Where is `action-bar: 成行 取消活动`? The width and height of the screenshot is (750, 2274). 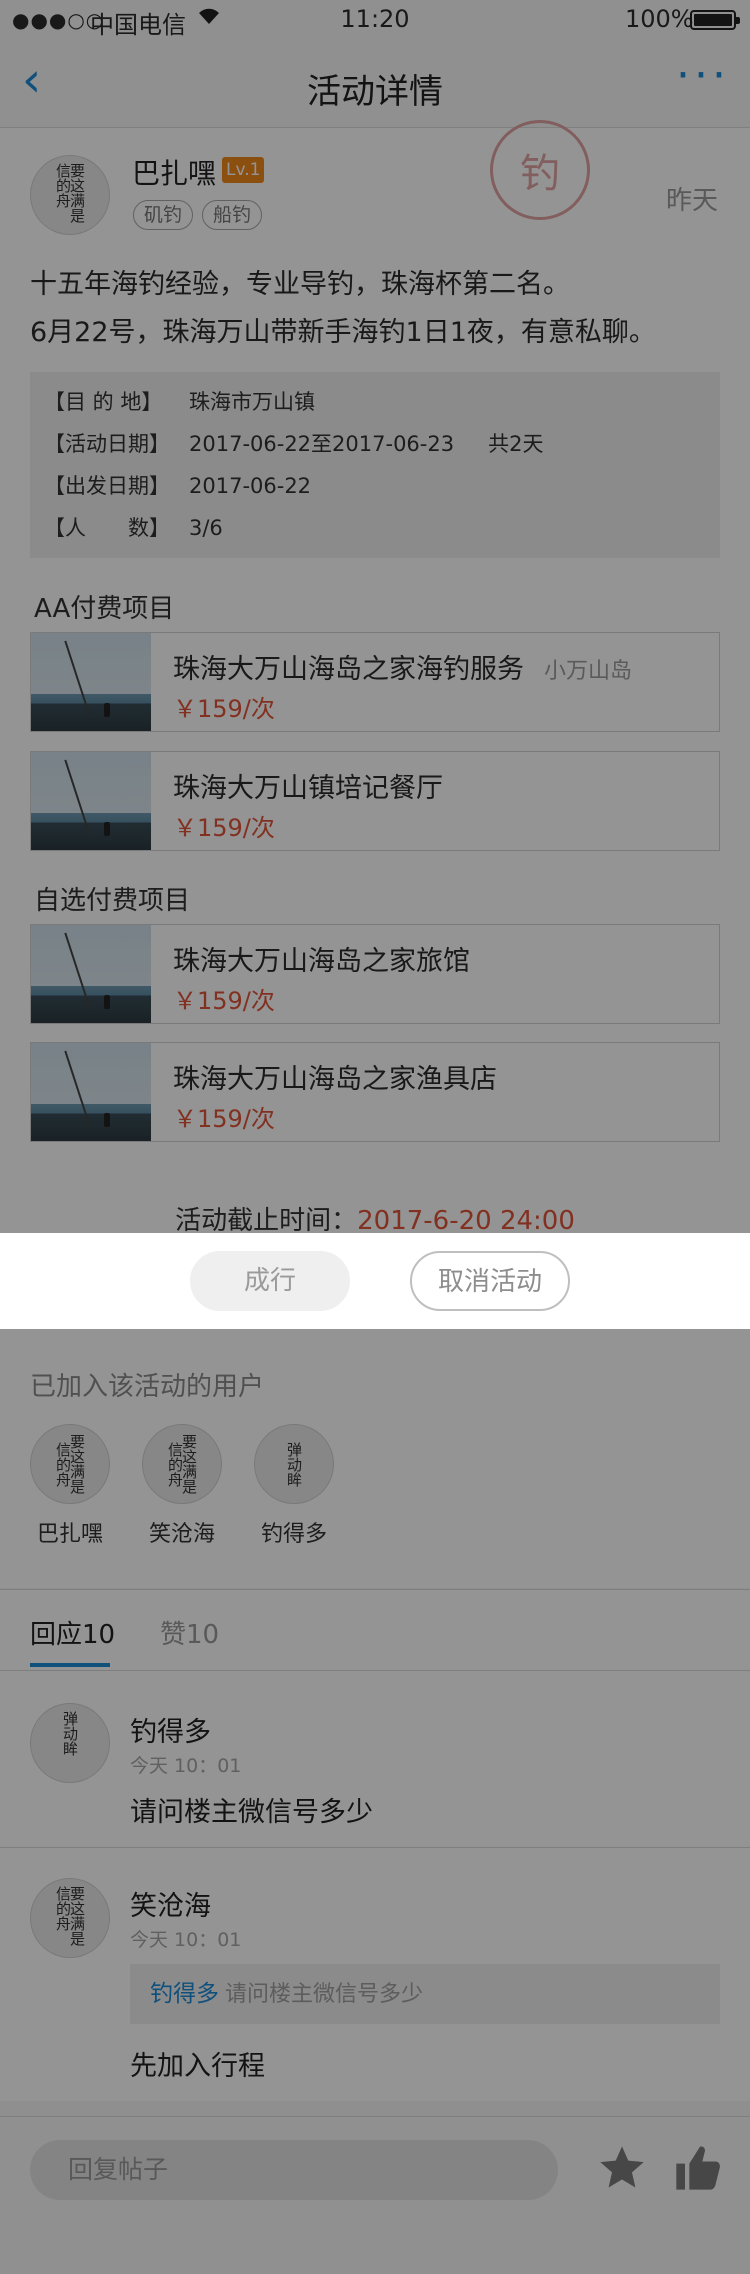 action-bar: 成行 取消活动 is located at coordinates (375, 1281).